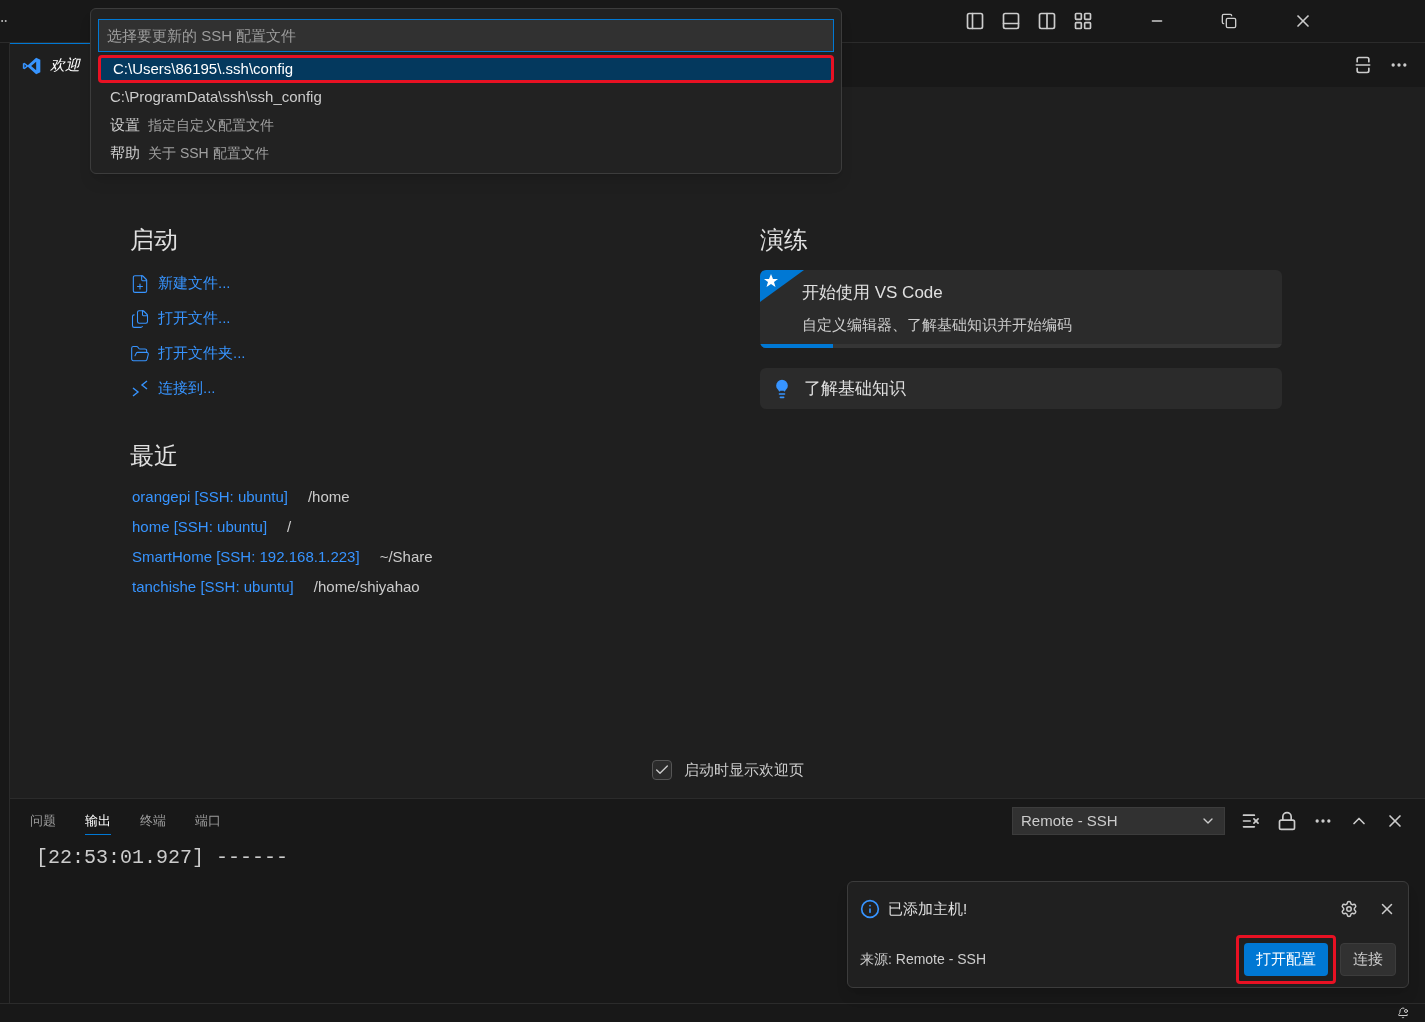  What do you see at coordinates (153, 821) in the screenshot?
I see `panel-tab: 终端` at bounding box center [153, 821].